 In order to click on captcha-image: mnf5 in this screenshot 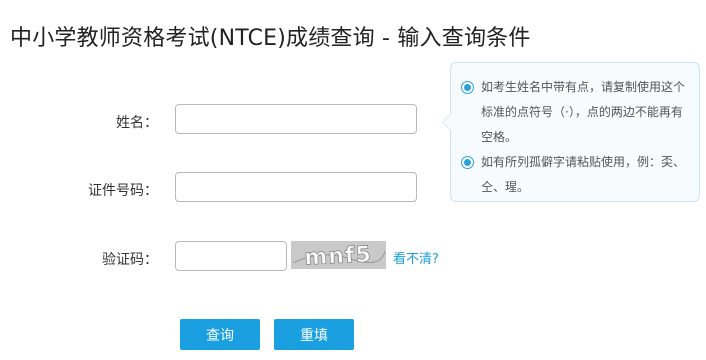, I will do `click(338, 255)`.